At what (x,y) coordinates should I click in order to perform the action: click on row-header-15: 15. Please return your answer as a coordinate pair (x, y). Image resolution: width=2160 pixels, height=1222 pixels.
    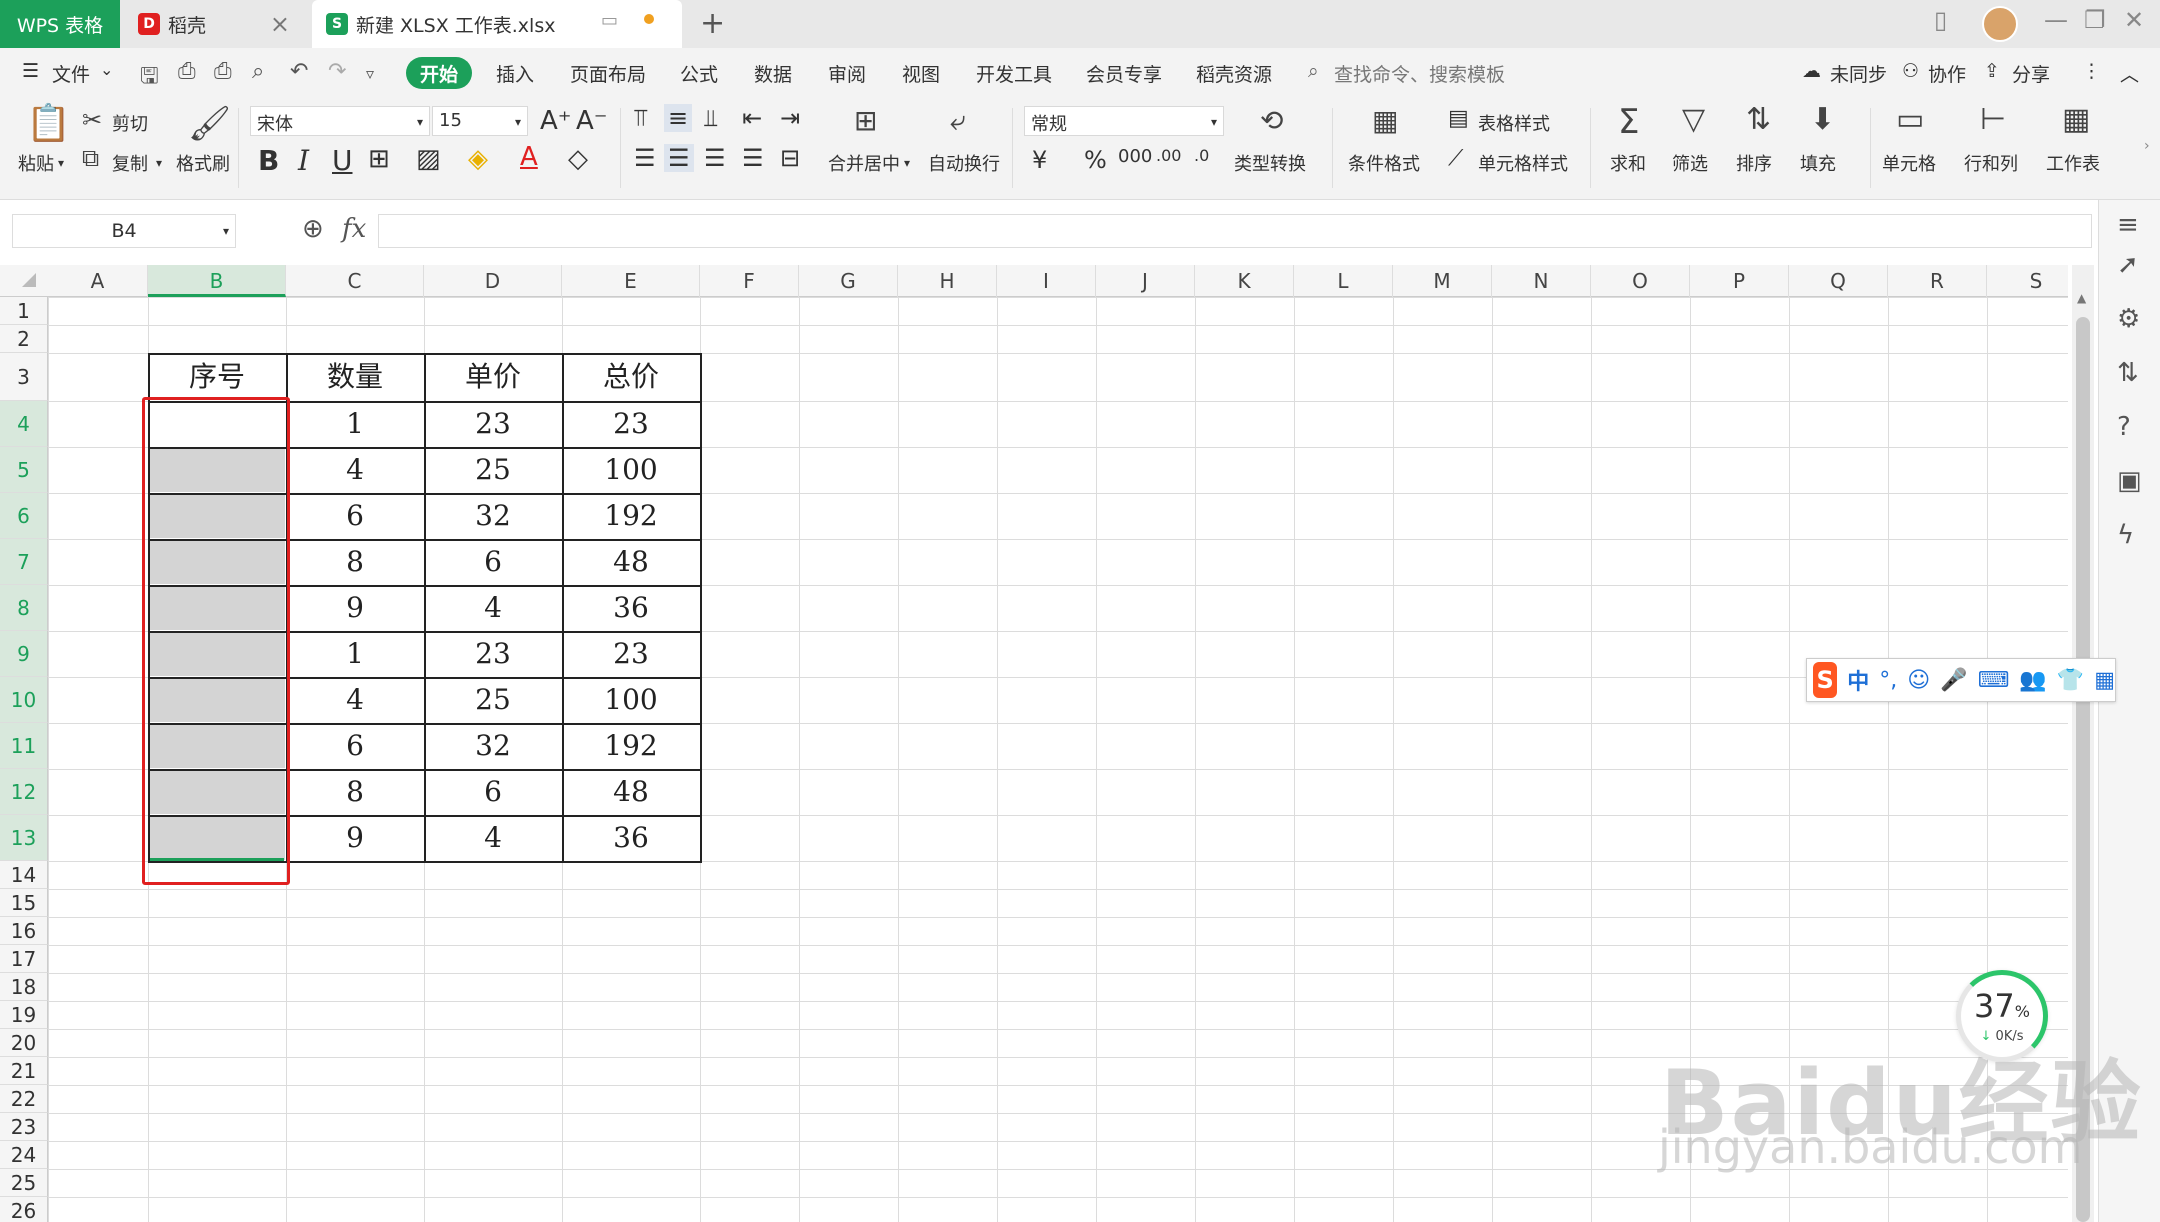
    Looking at the image, I should click on (24, 903).